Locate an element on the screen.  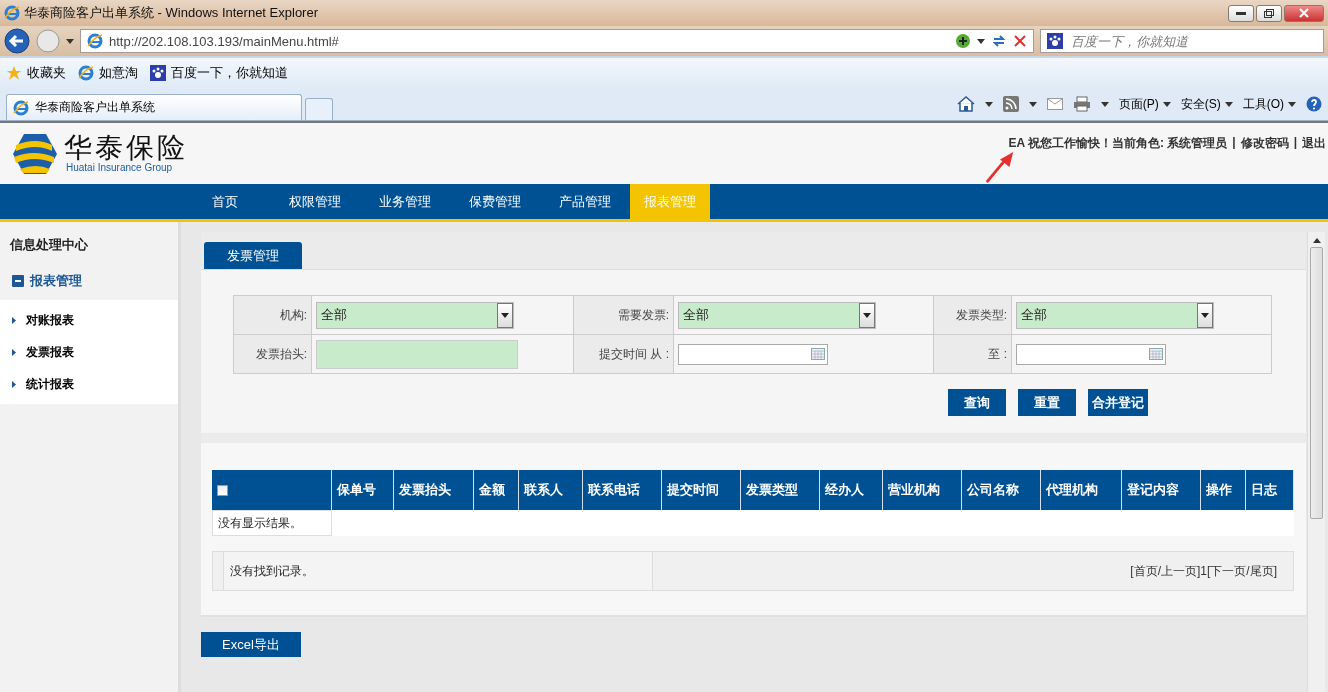
nav-tab: 首页 is located at coordinates (225, 201).